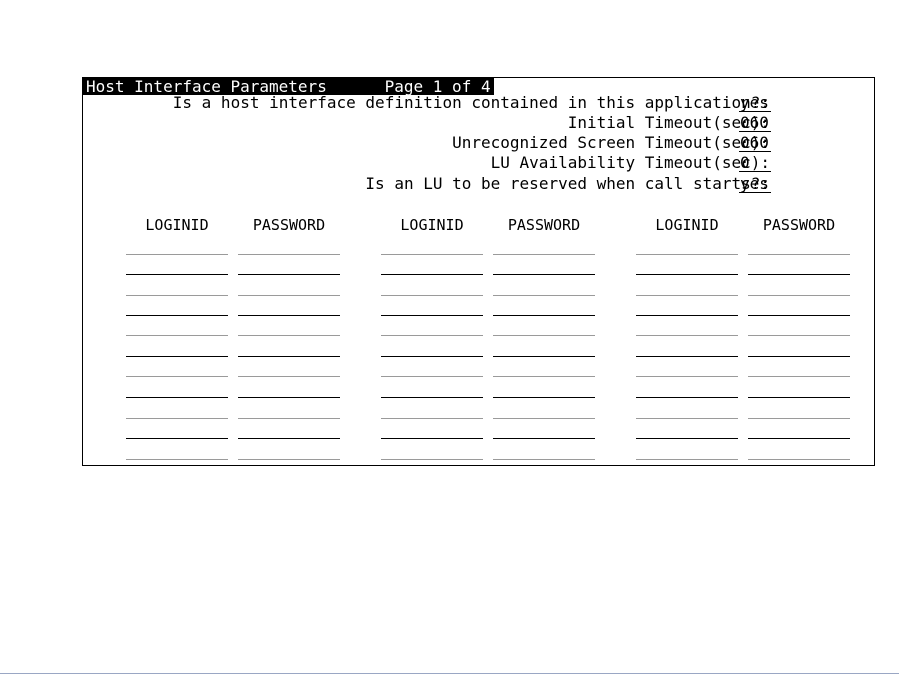 Image resolution: width=899 pixels, height=675 pixels. I want to click on footer-rule, so click(449, 673).